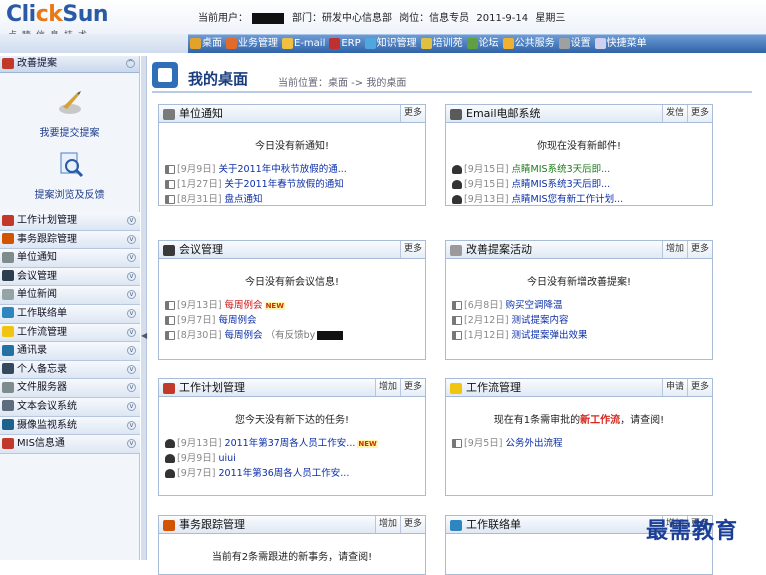 This screenshot has width=766, height=575. I want to click on menu-item-0: 桌面, so click(206, 44).